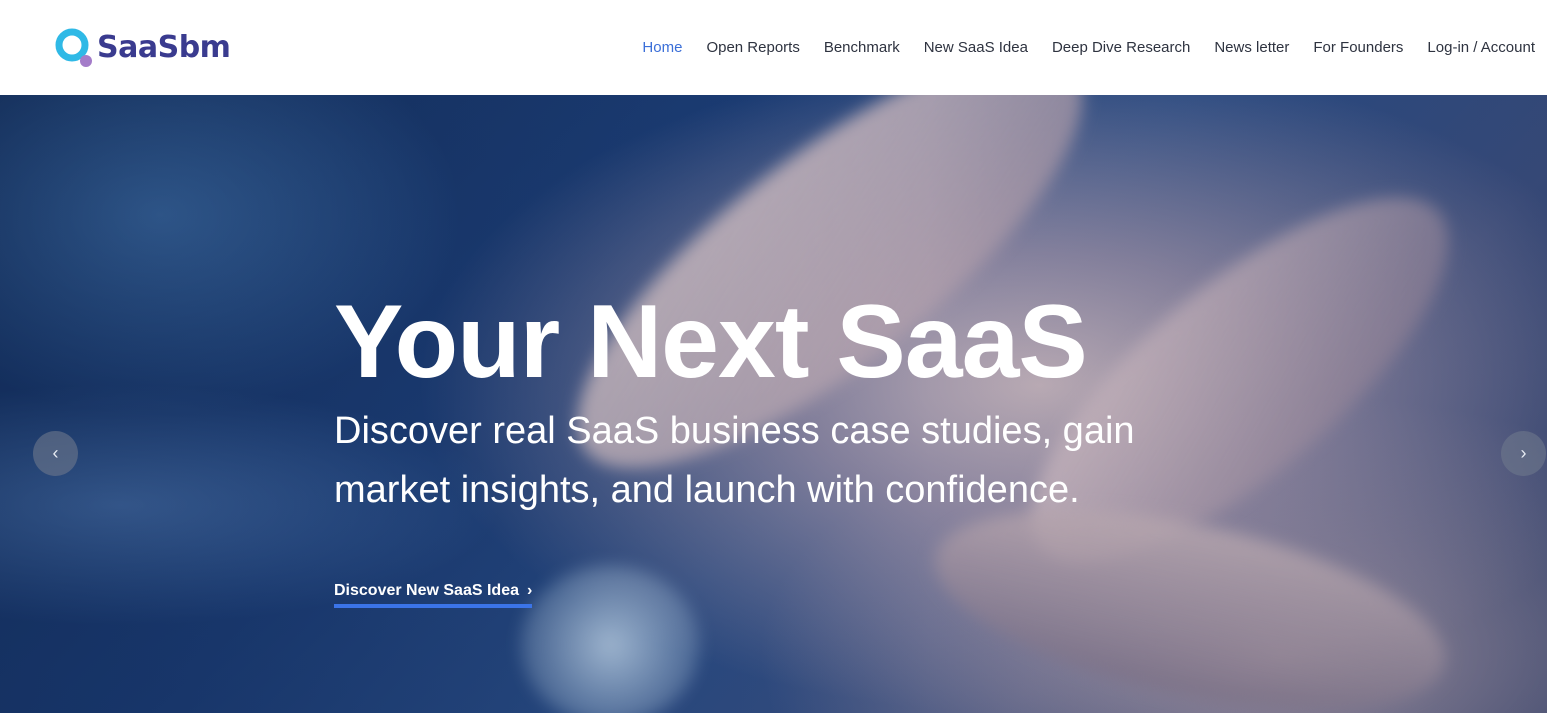 The width and height of the screenshot is (1547, 713). Describe the element at coordinates (426, 590) in the screenshot. I see `cta-label: Discover New SaaS Idea` at that location.